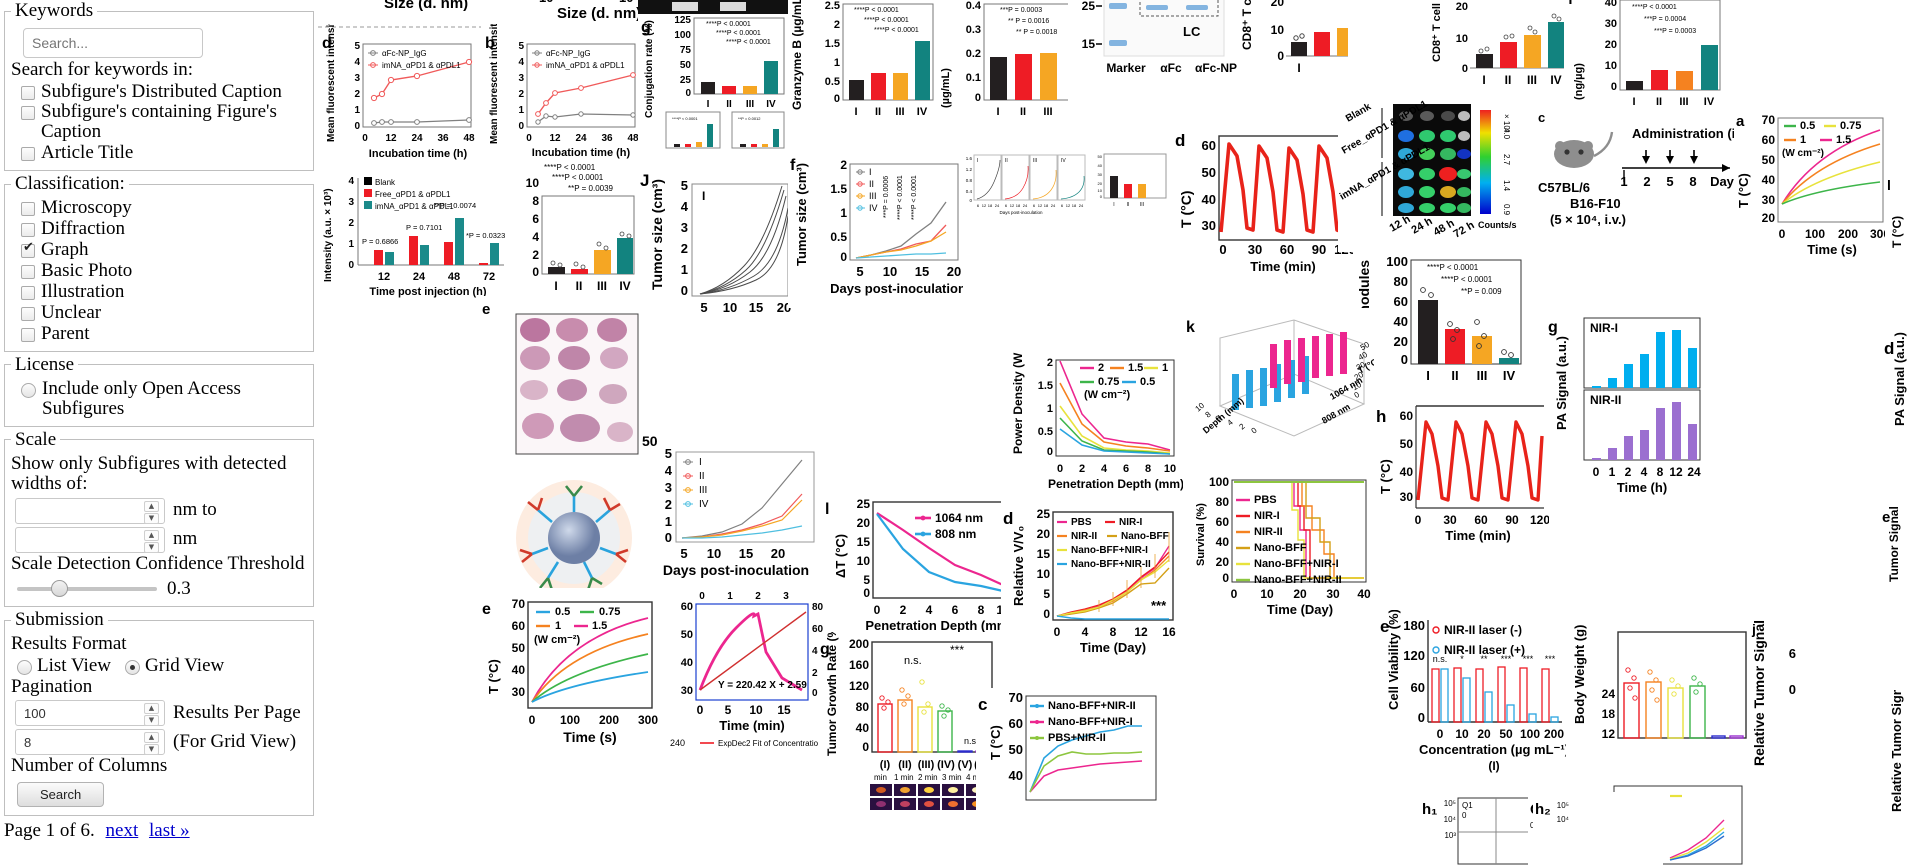  I want to click on radio-list-view: List View, so click(64, 665).